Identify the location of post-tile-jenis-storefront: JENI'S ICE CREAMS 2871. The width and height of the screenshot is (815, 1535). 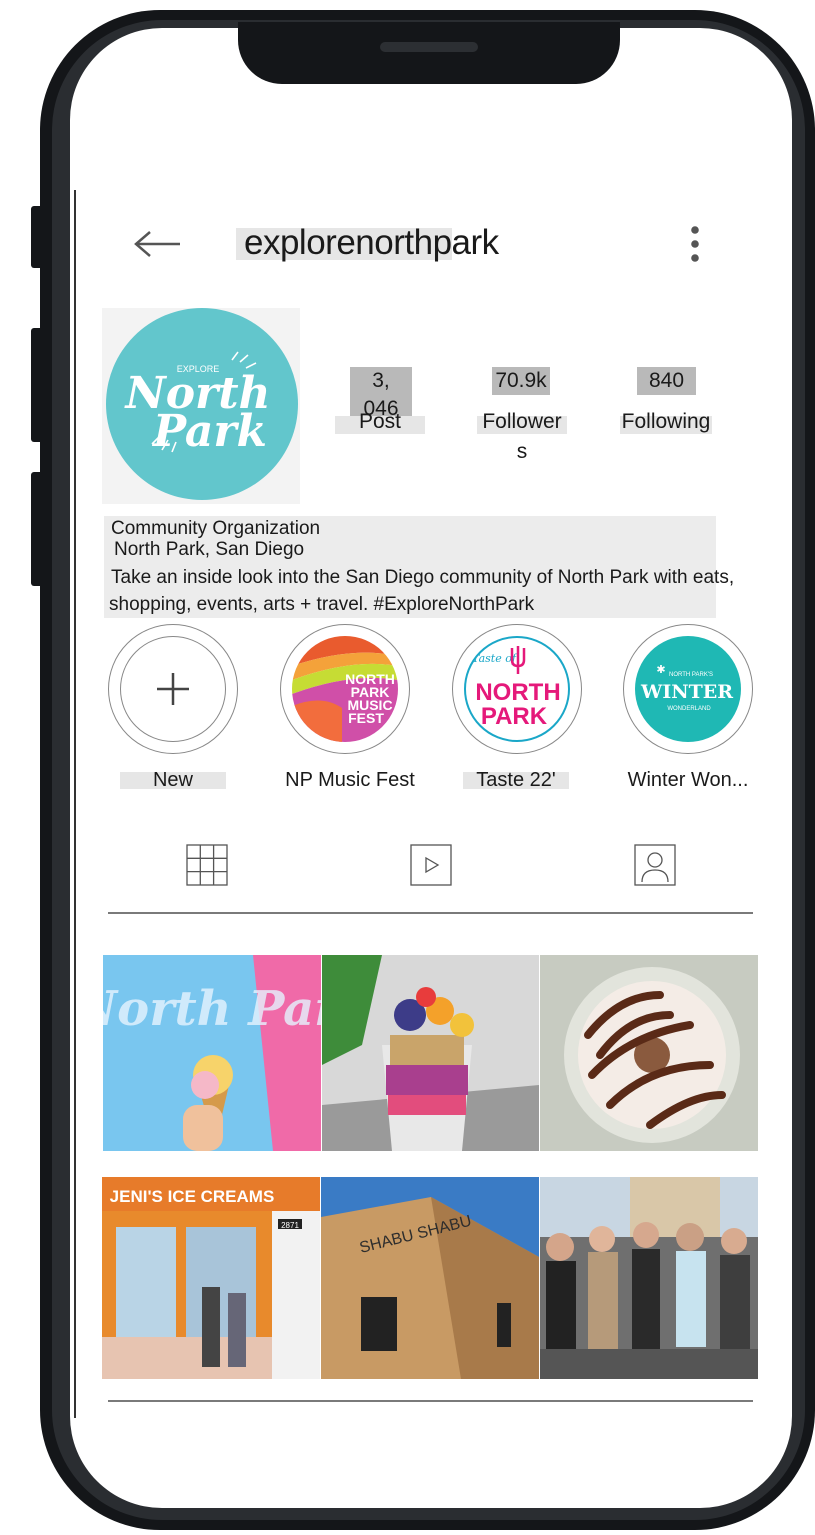
(211, 1278).